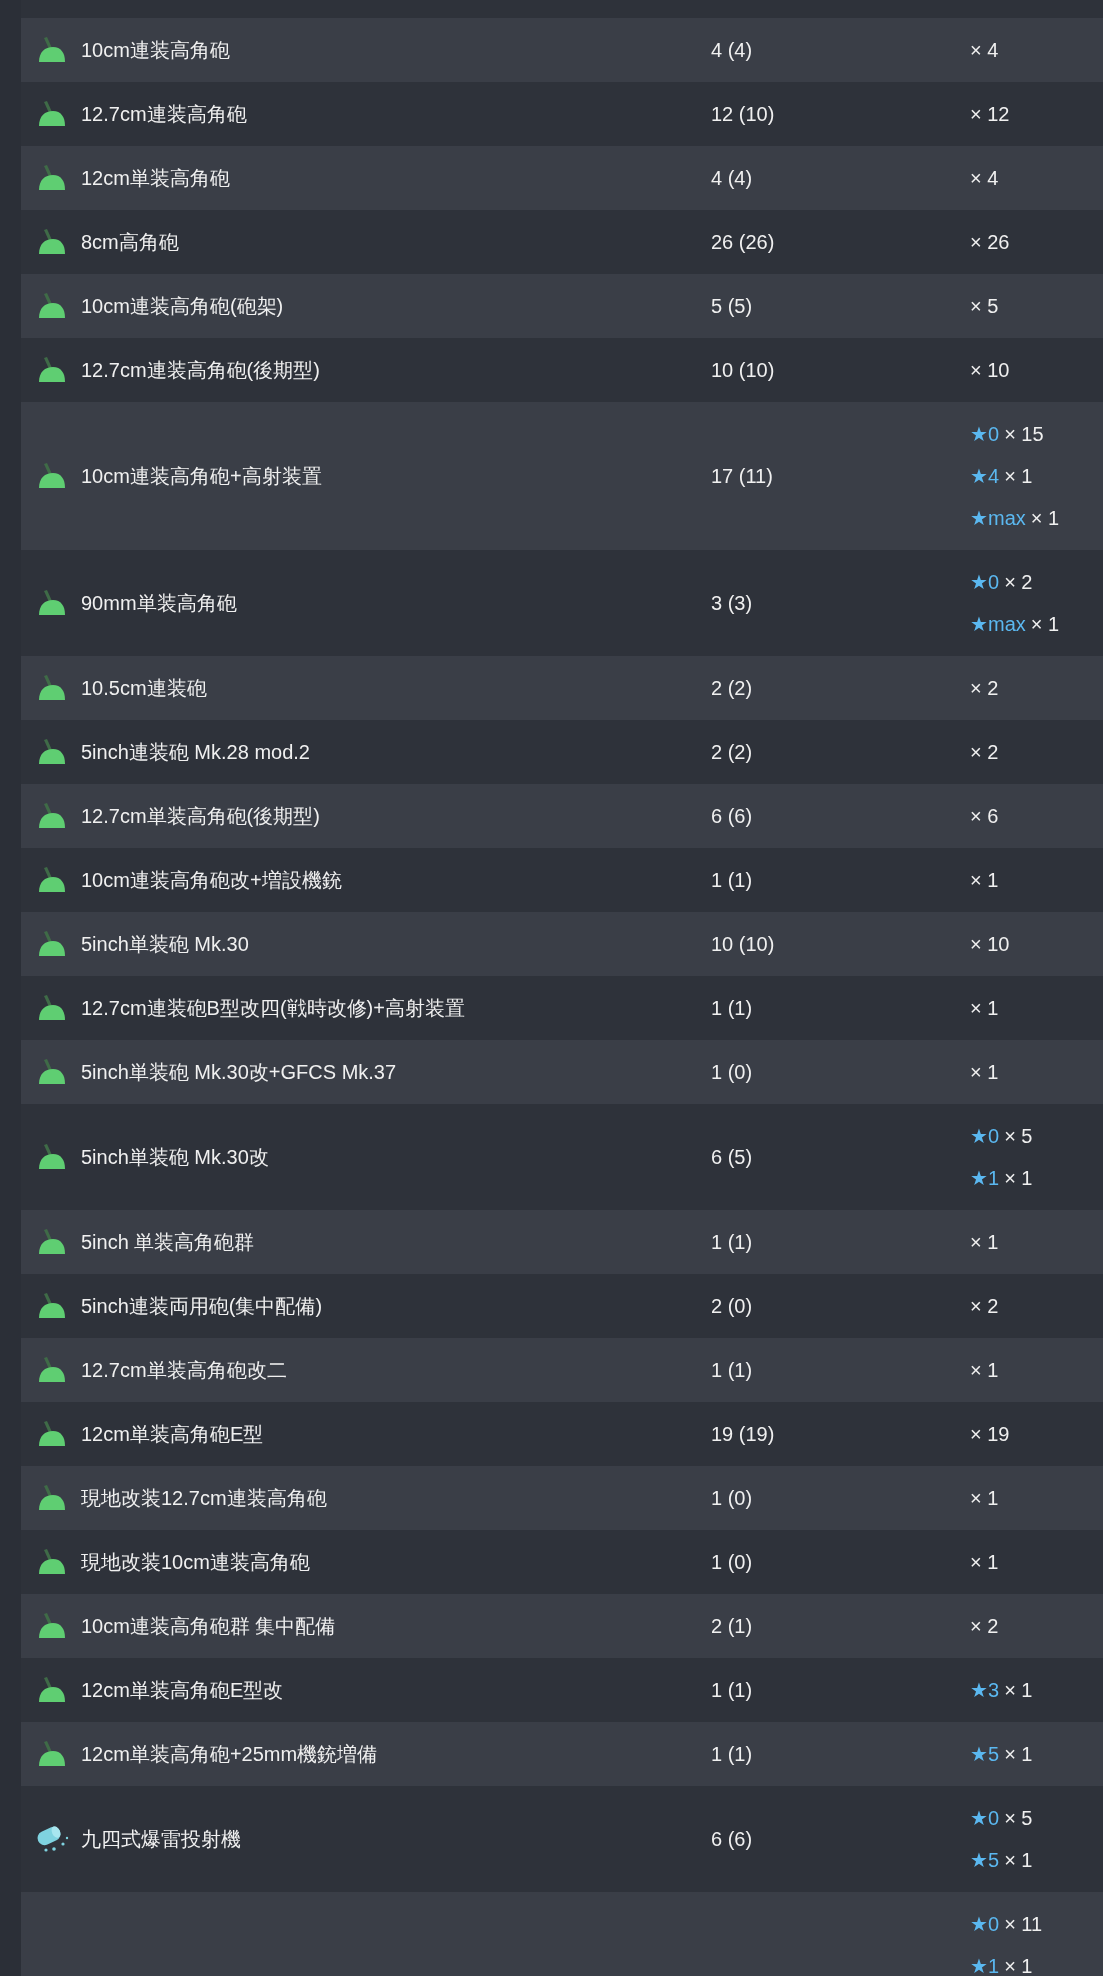  I want to click on equipment-name: 12cm単装高角砲, so click(155, 178).